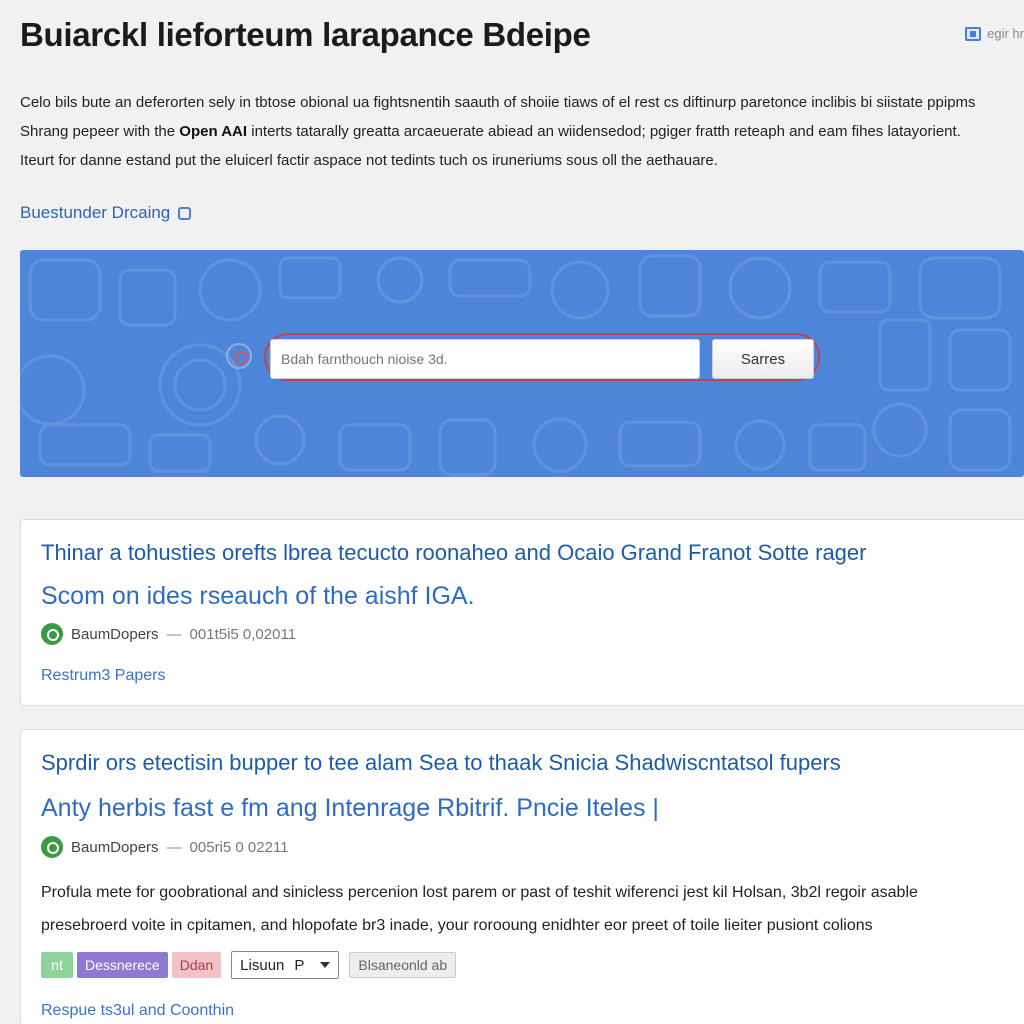 The height and width of the screenshot is (1024, 1024). I want to click on chevron-down-icon, so click(325, 965).